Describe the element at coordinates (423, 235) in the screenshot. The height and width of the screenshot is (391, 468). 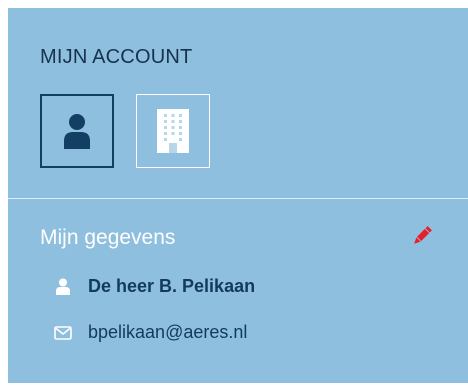
I see `pencil-icon` at that location.